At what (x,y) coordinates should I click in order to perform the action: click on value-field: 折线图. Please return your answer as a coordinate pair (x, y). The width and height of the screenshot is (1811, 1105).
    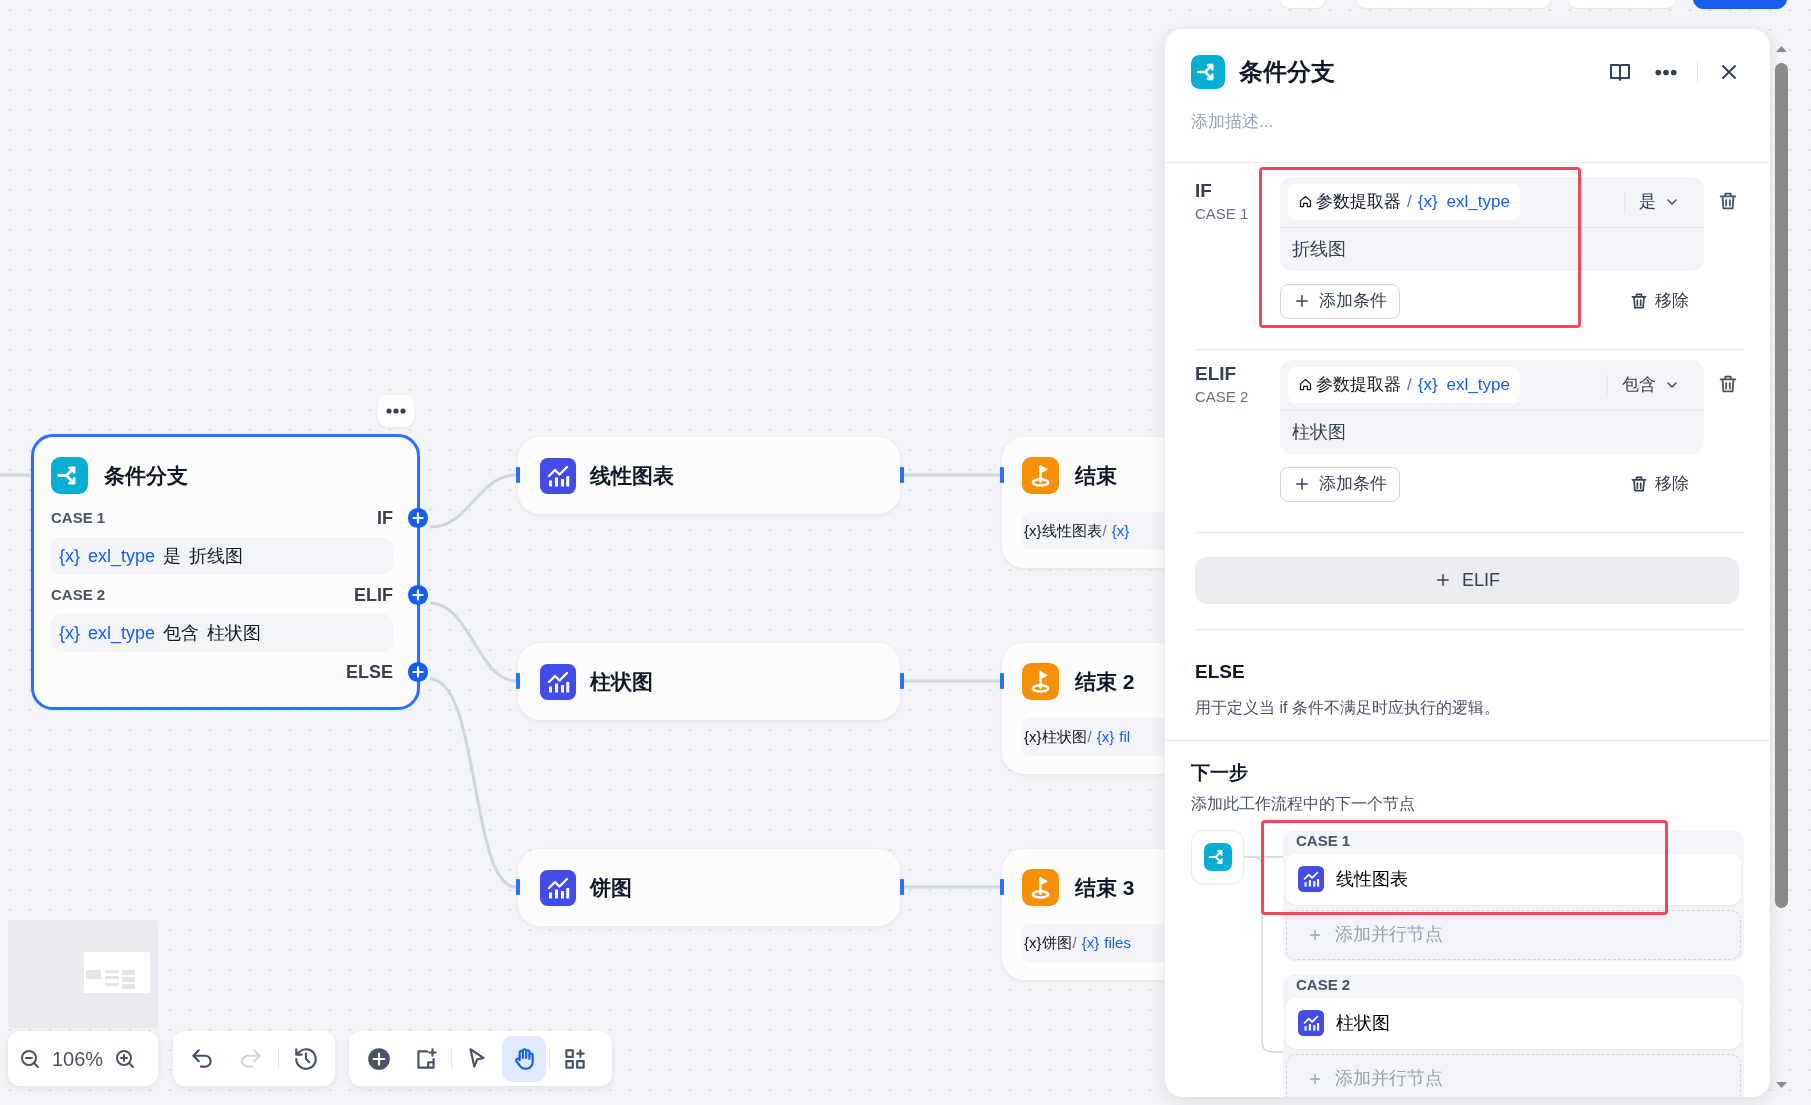
    Looking at the image, I should click on (1492, 249).